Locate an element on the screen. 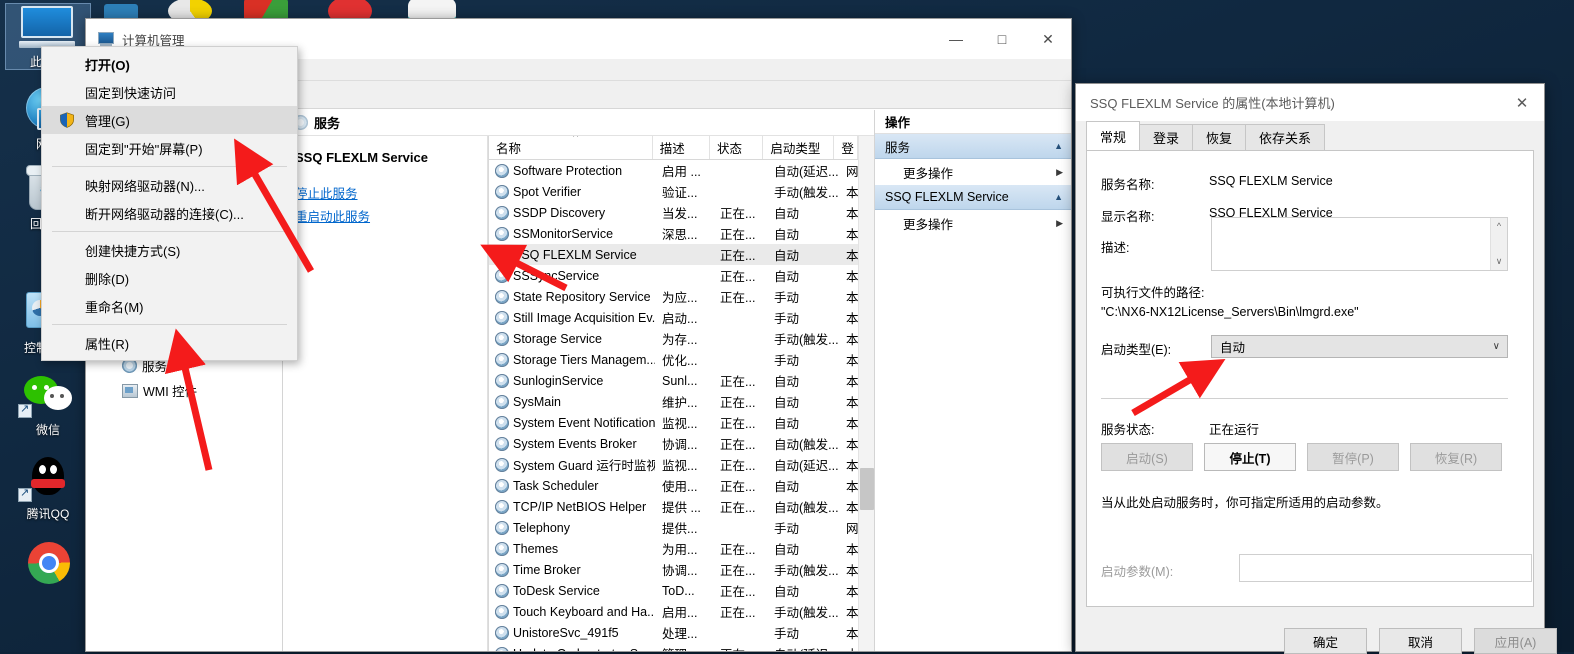 This screenshot has height=654, width=1574. scroll-down-icon: ∨ is located at coordinates (1499, 261).